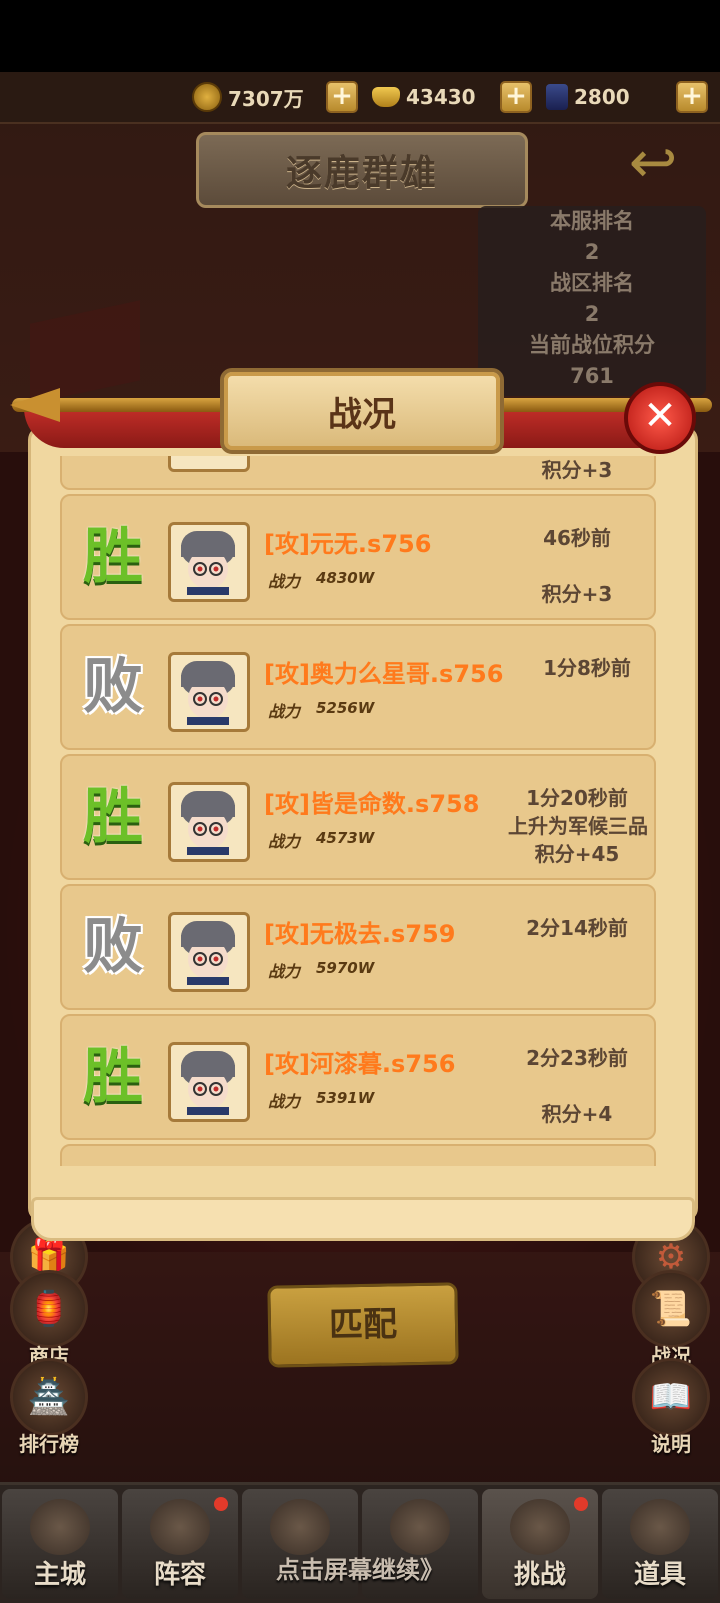  What do you see at coordinates (345, 838) in the screenshot?
I see `power-value: 4573W` at bounding box center [345, 838].